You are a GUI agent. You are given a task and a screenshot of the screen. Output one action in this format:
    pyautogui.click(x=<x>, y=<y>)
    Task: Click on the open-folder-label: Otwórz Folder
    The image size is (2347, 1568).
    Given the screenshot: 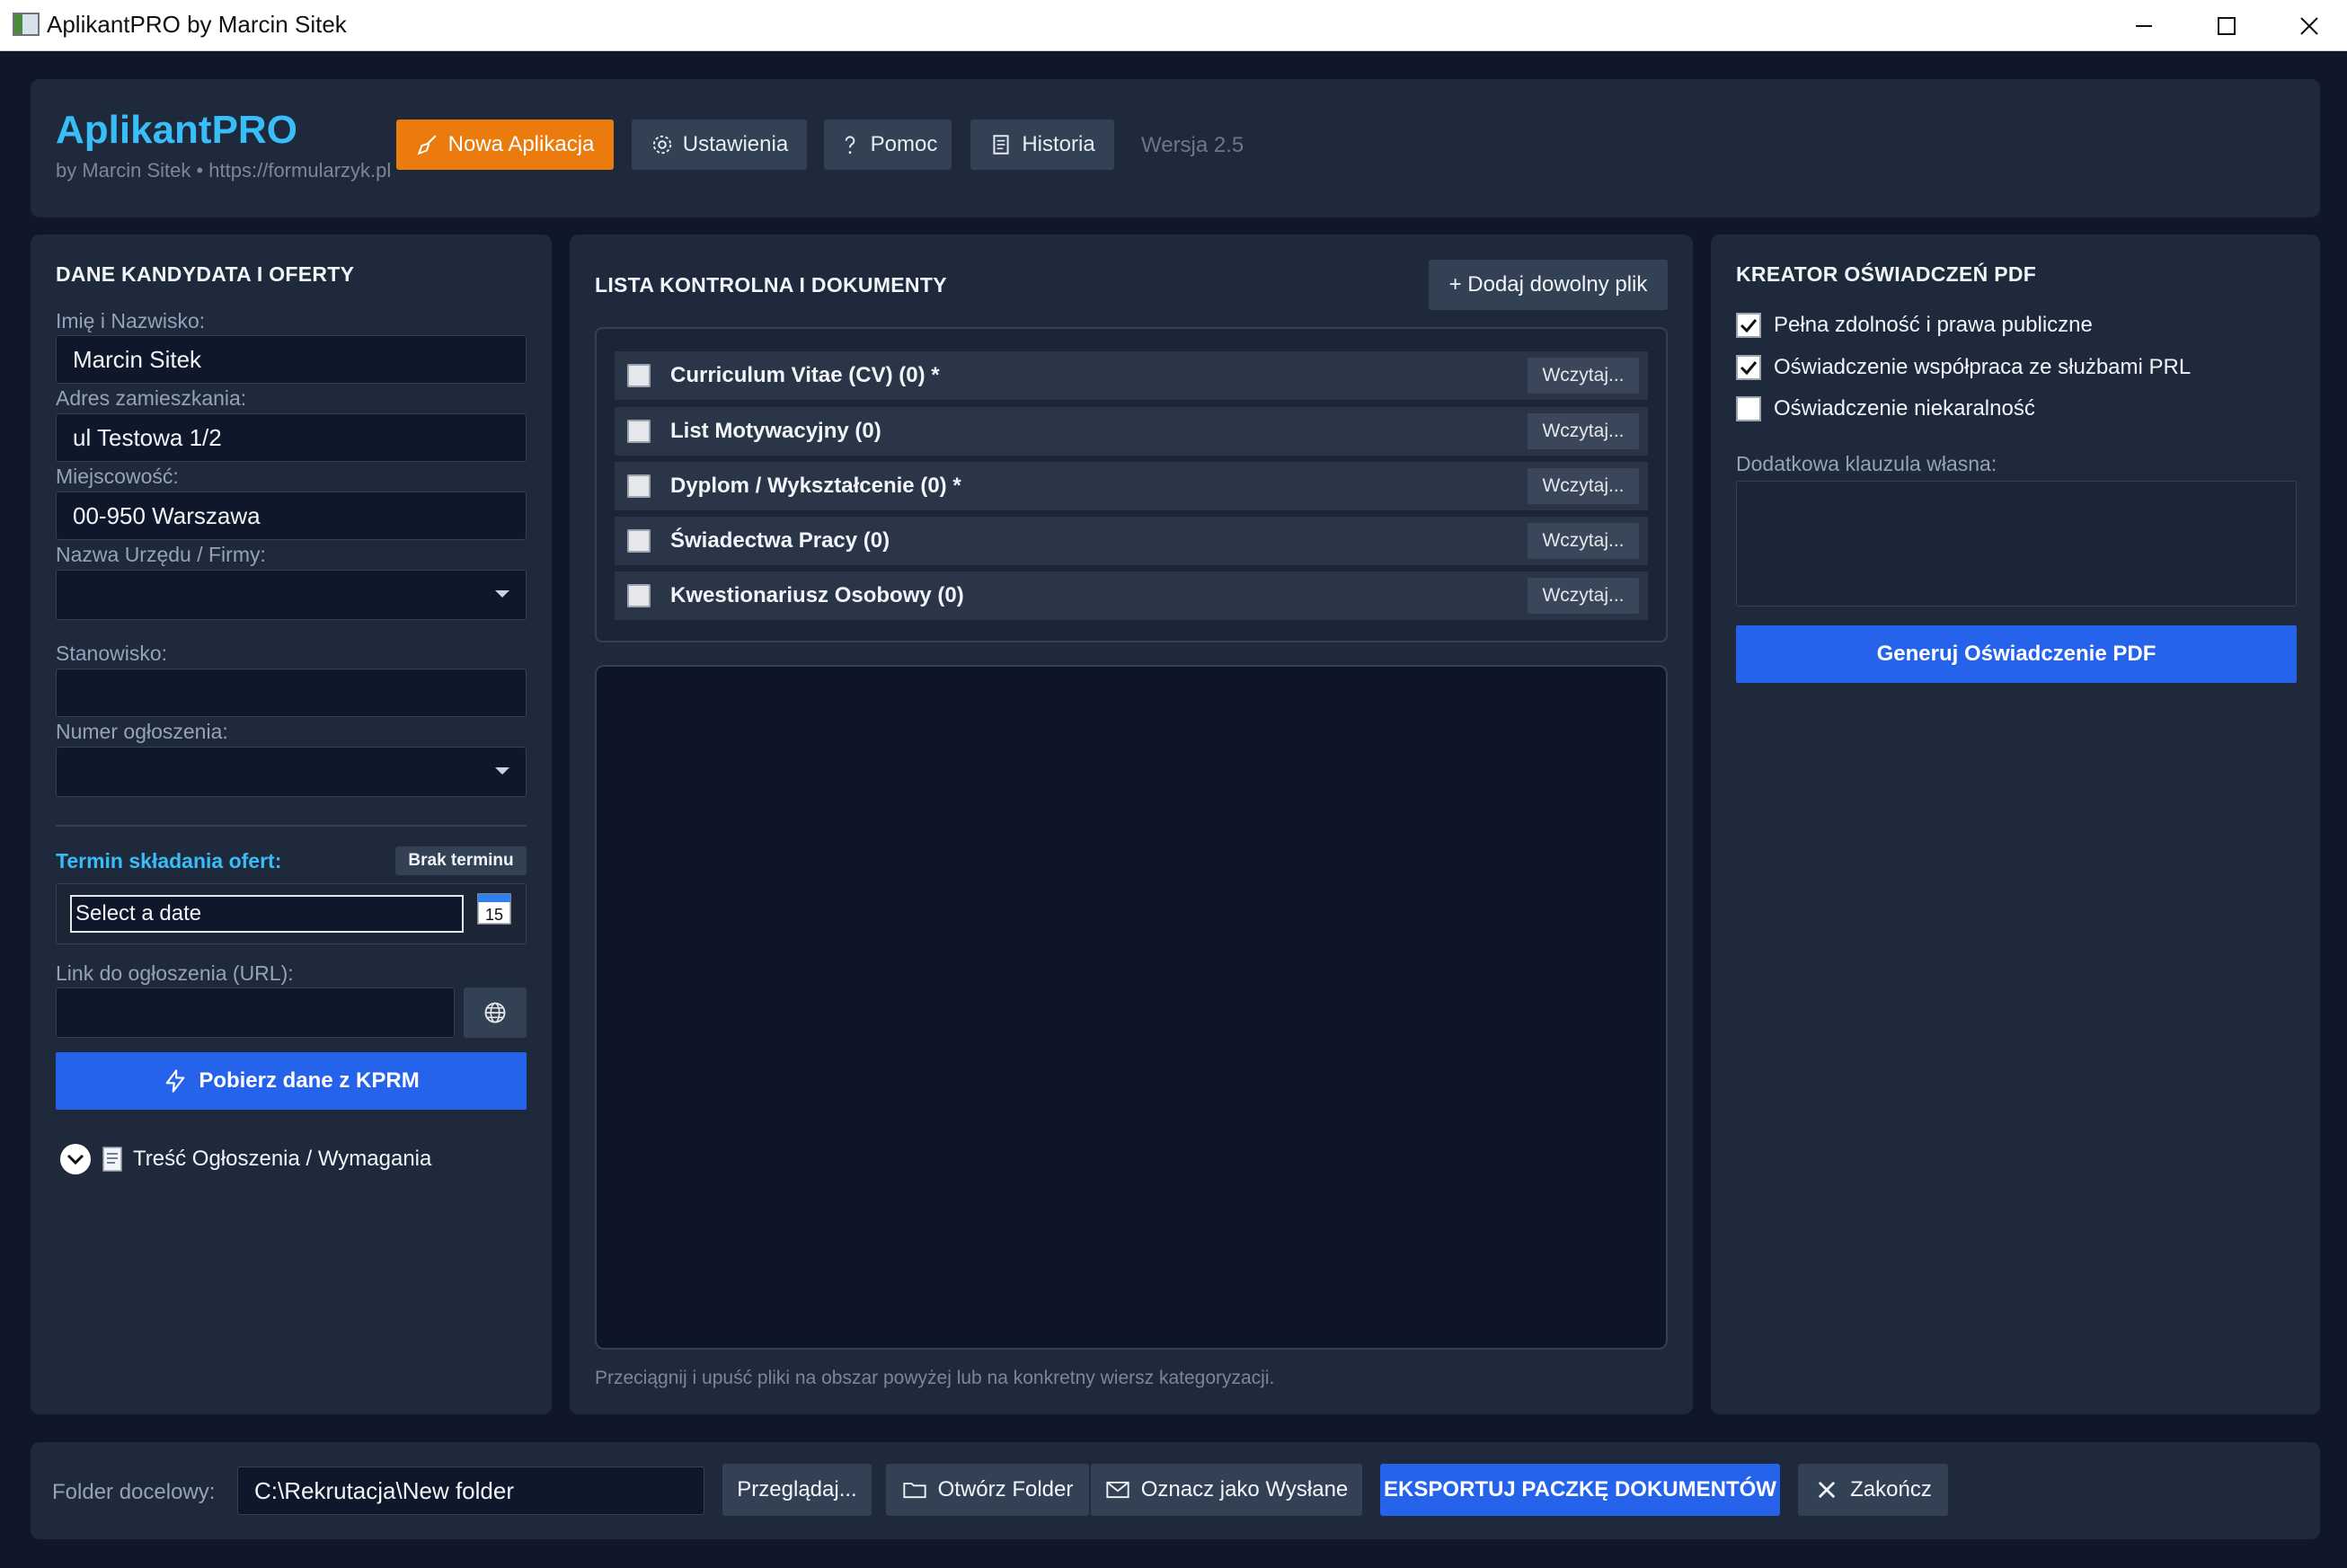 What is the action you would take?
    pyautogui.click(x=1005, y=1490)
    